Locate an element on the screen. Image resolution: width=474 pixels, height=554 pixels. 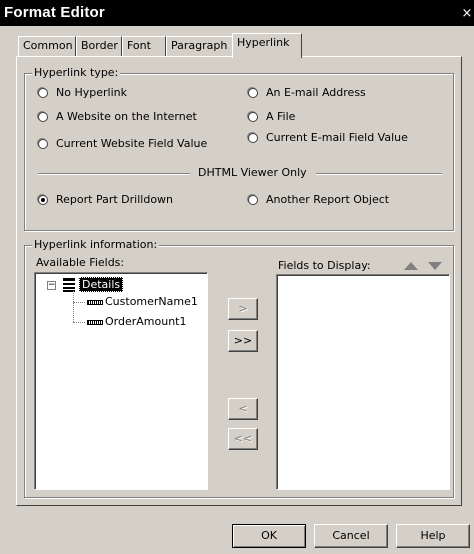
fields-to-display-list is located at coordinates (363, 382).